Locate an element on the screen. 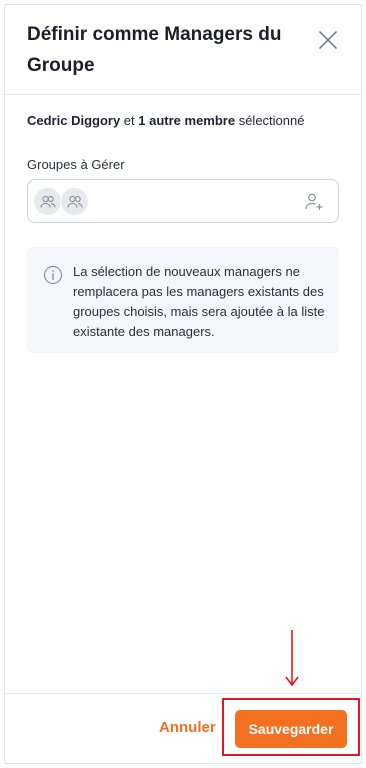 The image size is (366, 768). close-icon is located at coordinates (328, 40).